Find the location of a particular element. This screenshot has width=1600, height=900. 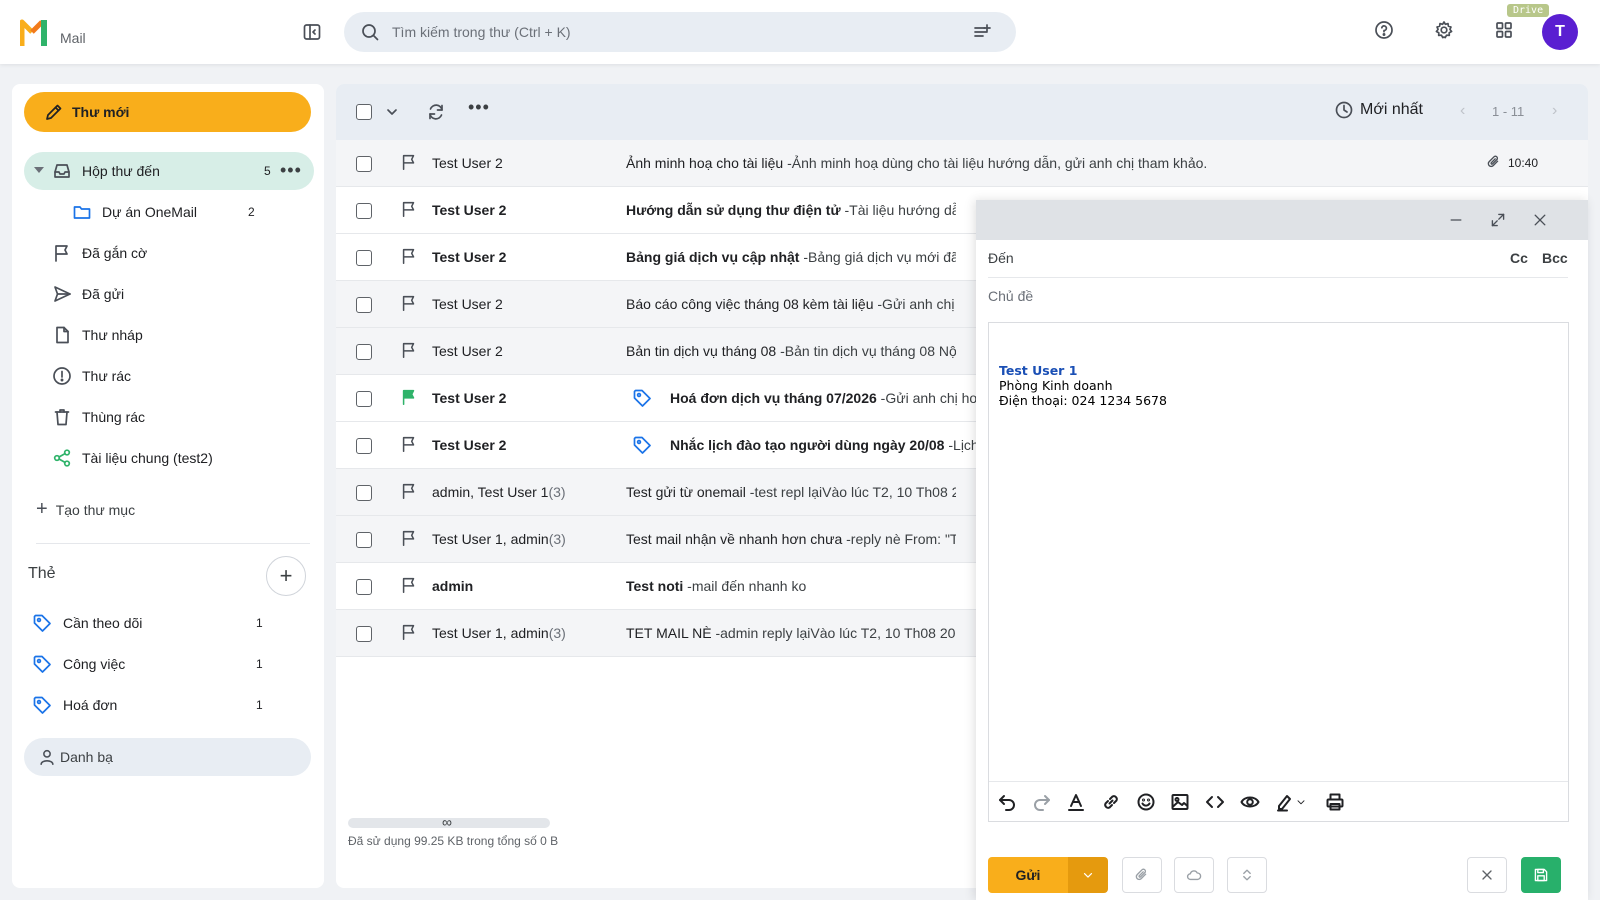

priority-button is located at coordinates (1247, 875).